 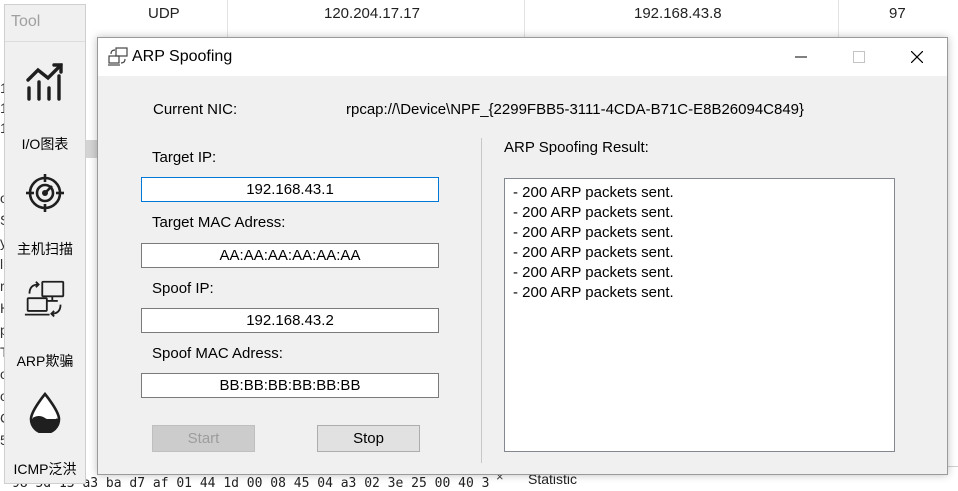 I want to click on icmp-flood-icon, so click(x=45, y=412).